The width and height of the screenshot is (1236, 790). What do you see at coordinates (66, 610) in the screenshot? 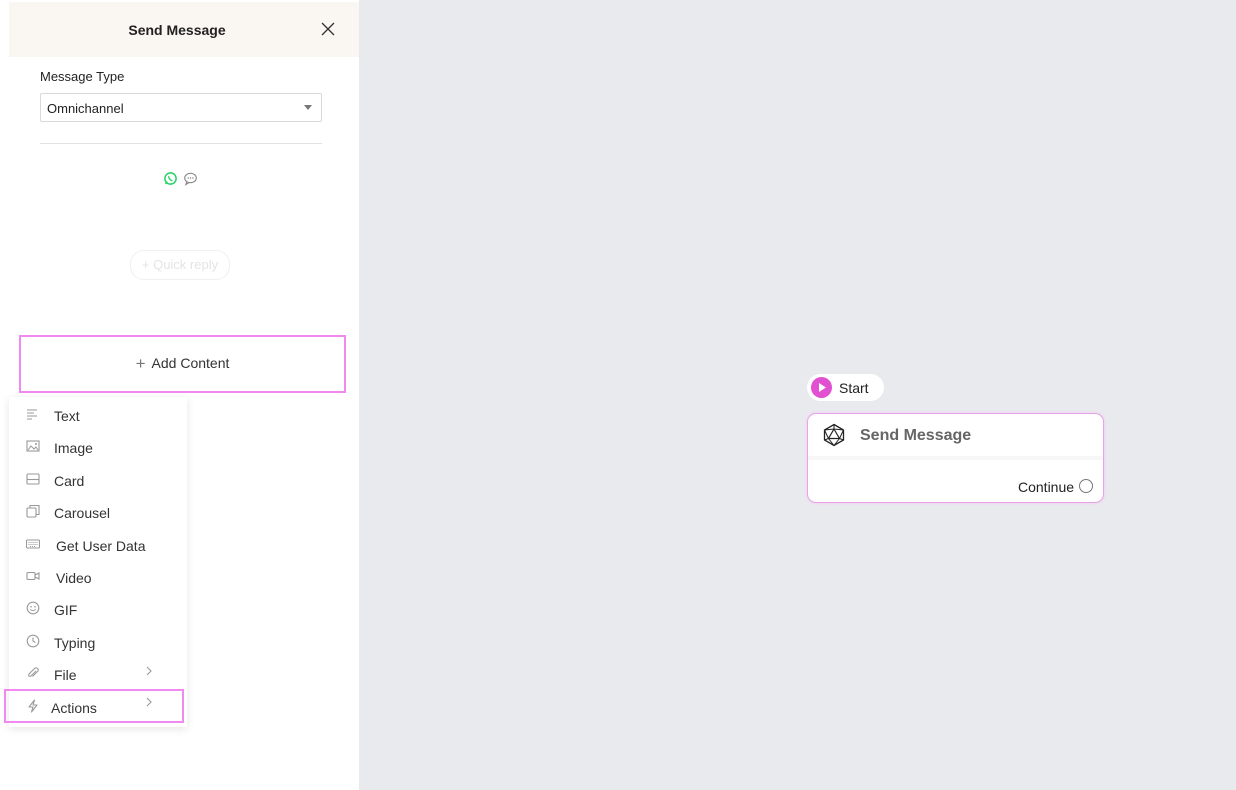
I see `menu-item-label: GIF` at bounding box center [66, 610].